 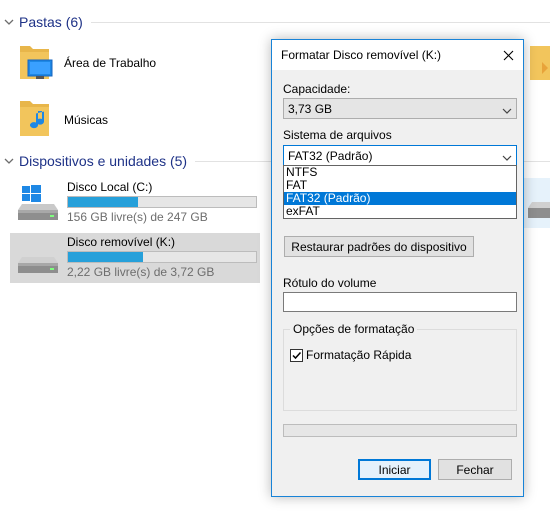 What do you see at coordinates (337, 135) in the screenshot?
I see `filesystem-label: Sistema de arquivos` at bounding box center [337, 135].